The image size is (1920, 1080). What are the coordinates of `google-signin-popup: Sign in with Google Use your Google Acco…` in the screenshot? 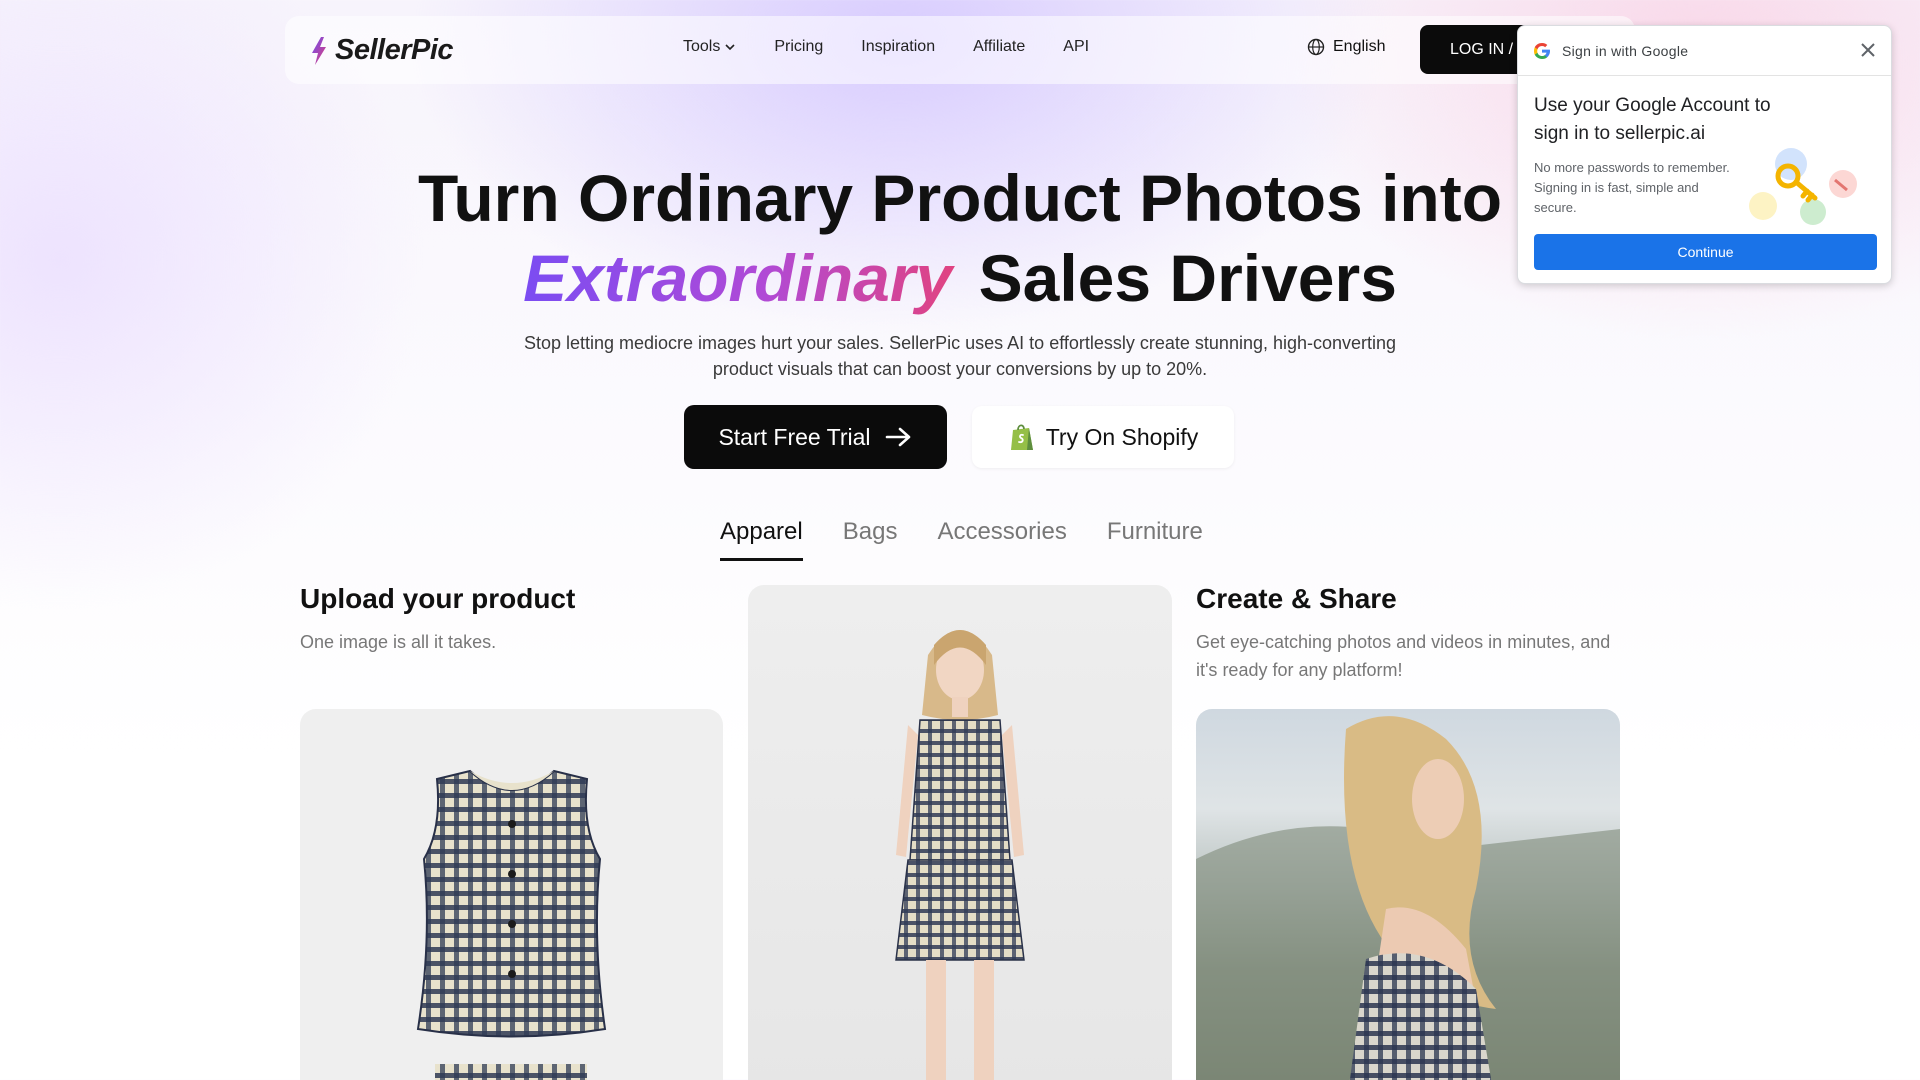 It's located at (1704, 154).